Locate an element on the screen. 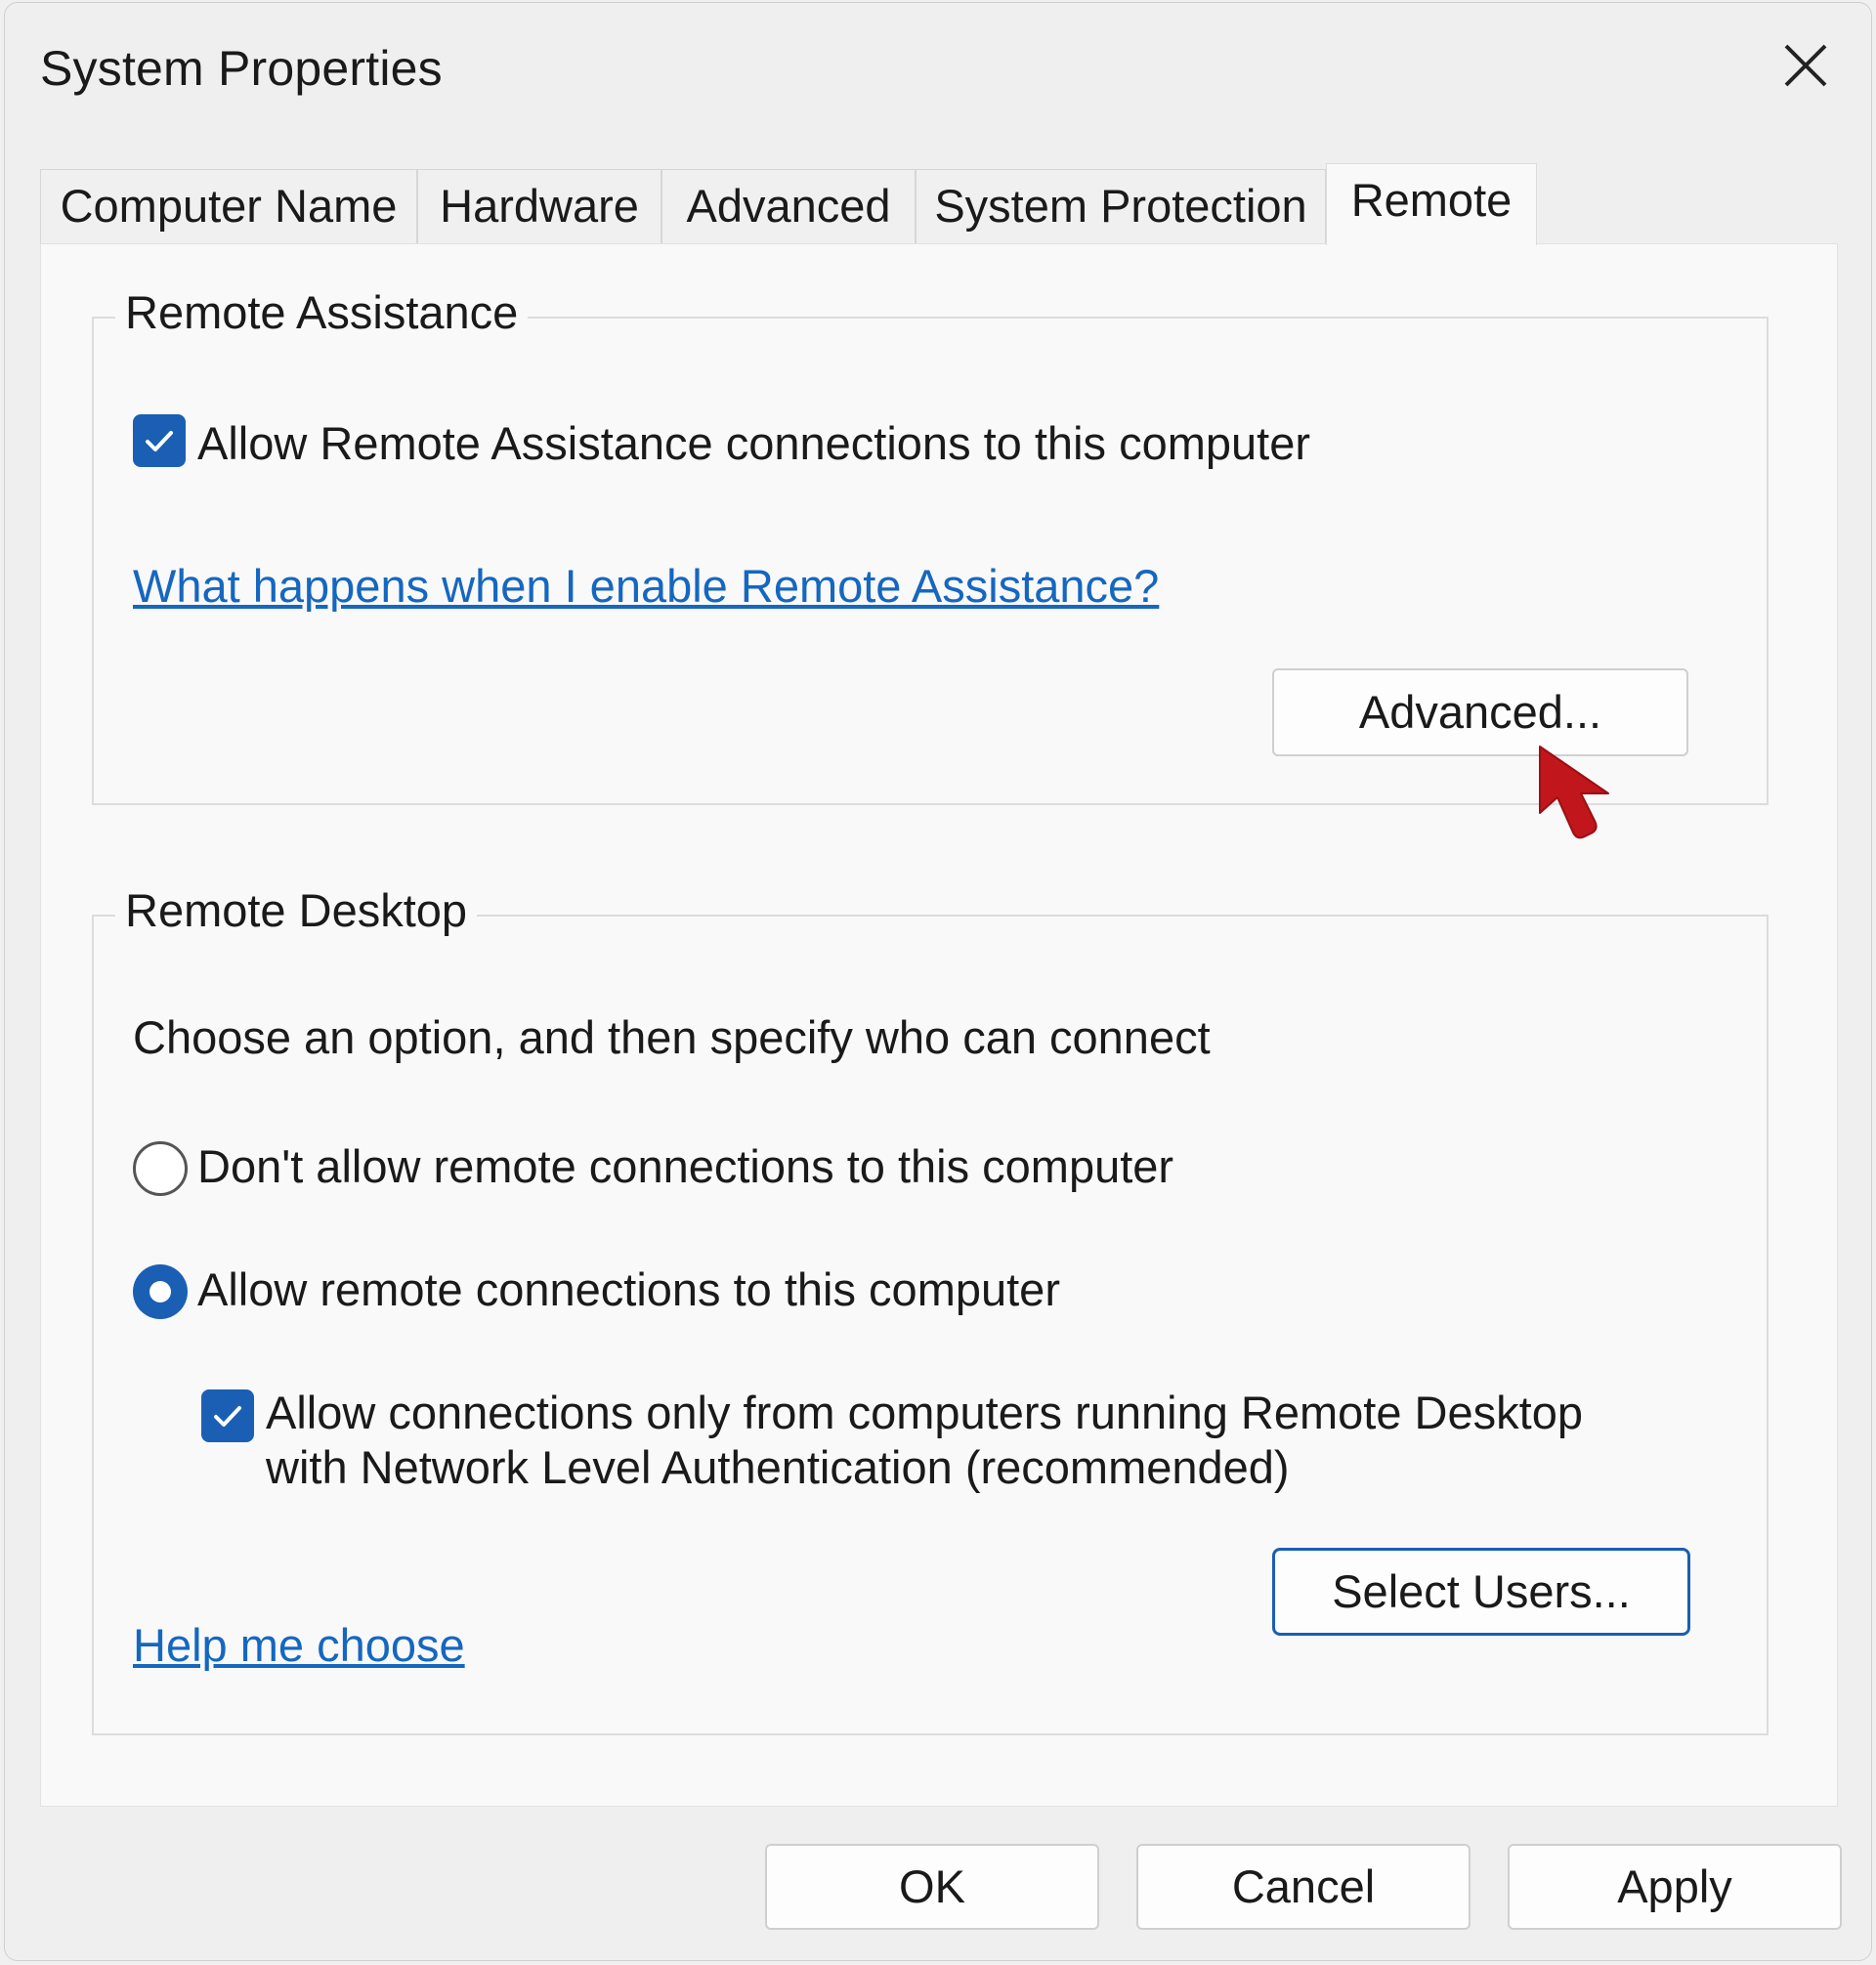 The width and height of the screenshot is (1876, 1965). nla-checkbox is located at coordinates (227, 1415).